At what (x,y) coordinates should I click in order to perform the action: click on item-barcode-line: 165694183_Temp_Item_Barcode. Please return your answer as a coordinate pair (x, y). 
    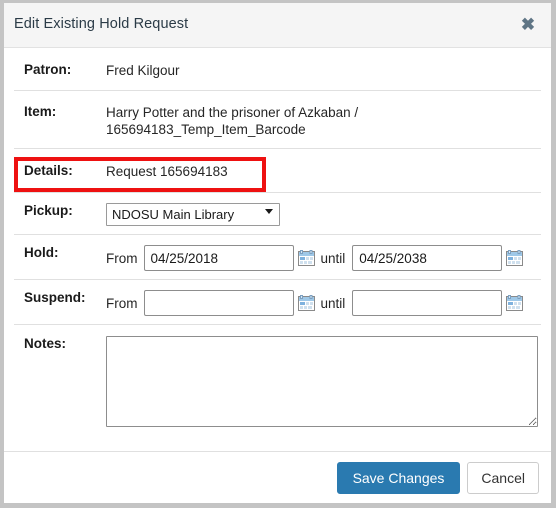
    Looking at the image, I should click on (206, 129).